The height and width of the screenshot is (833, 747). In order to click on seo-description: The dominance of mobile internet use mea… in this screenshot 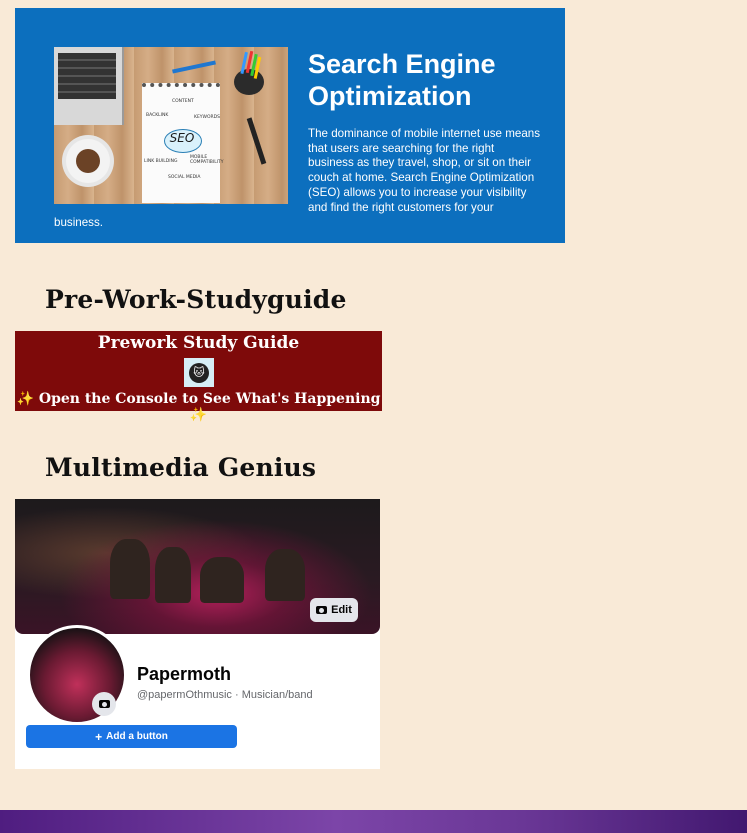, I will do `click(424, 170)`.